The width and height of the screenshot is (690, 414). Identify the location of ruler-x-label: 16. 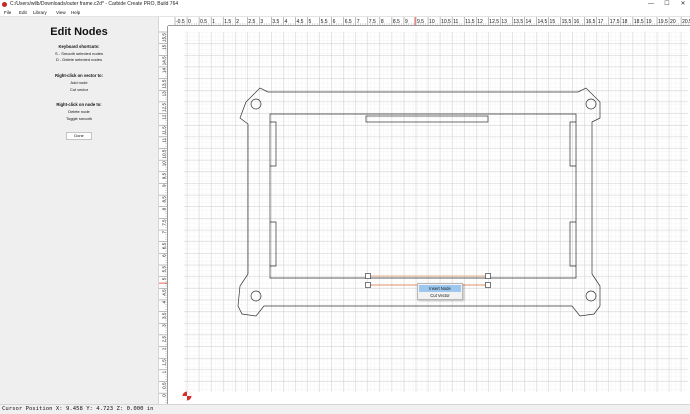
(577, 22).